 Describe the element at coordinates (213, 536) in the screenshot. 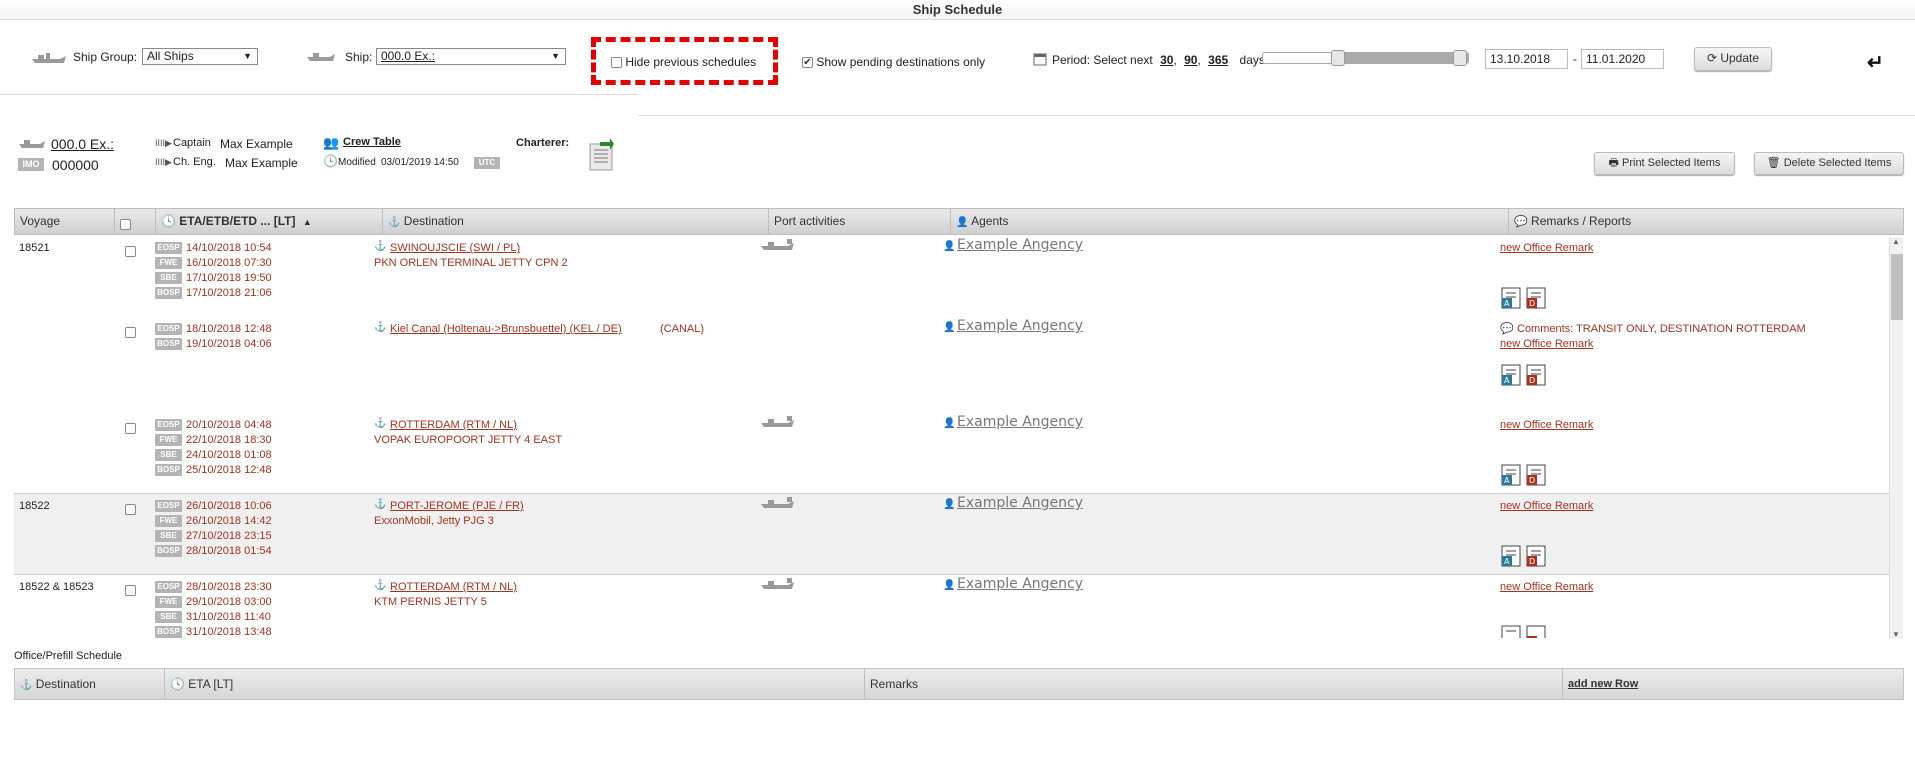

I see `eta-entry: SBE 27/10/2018 23:15` at that location.